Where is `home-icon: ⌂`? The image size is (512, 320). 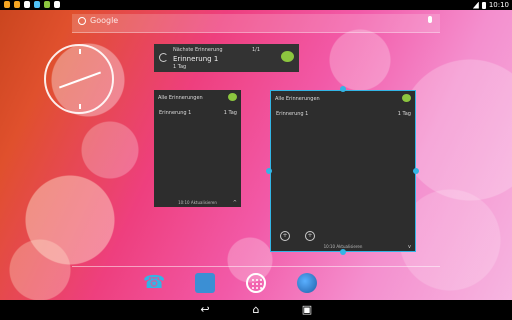 home-icon: ⌂ is located at coordinates (256, 310).